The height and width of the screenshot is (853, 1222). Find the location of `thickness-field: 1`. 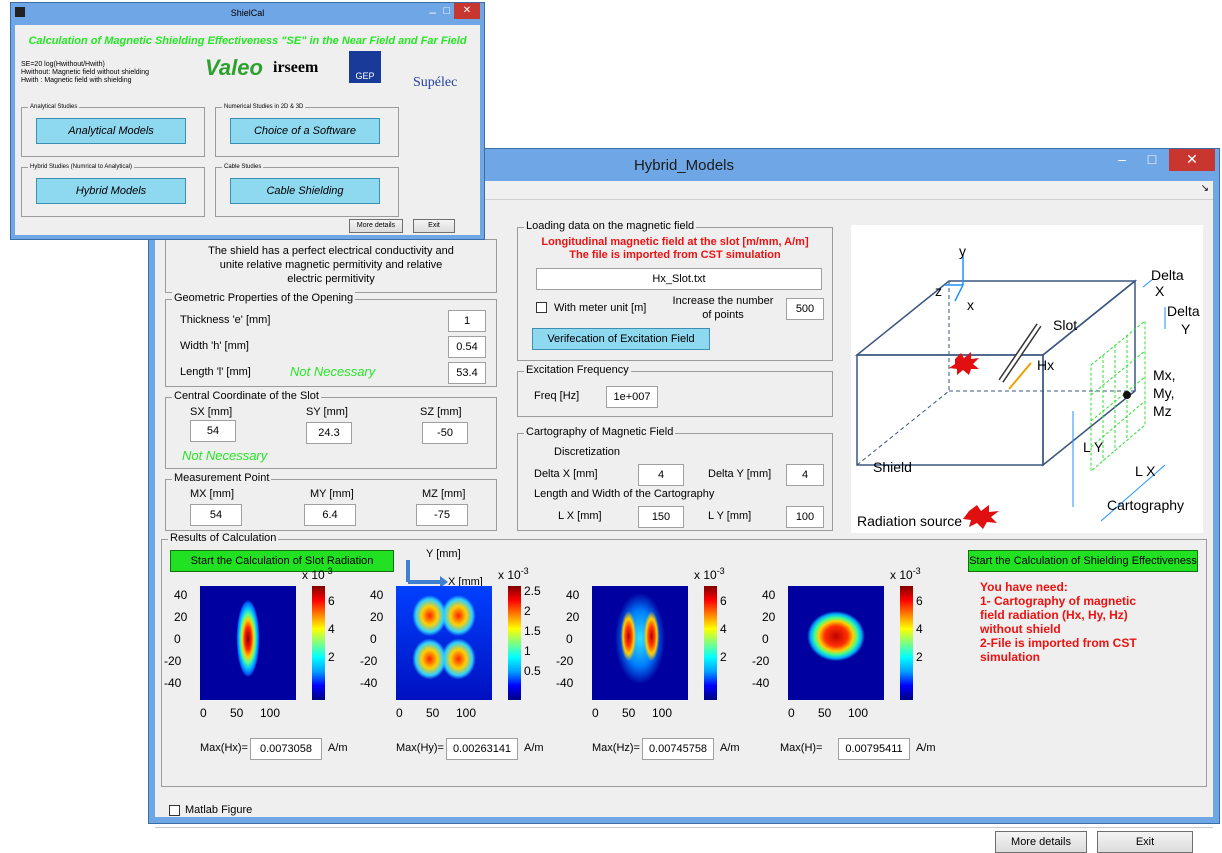

thickness-field: 1 is located at coordinates (467, 321).